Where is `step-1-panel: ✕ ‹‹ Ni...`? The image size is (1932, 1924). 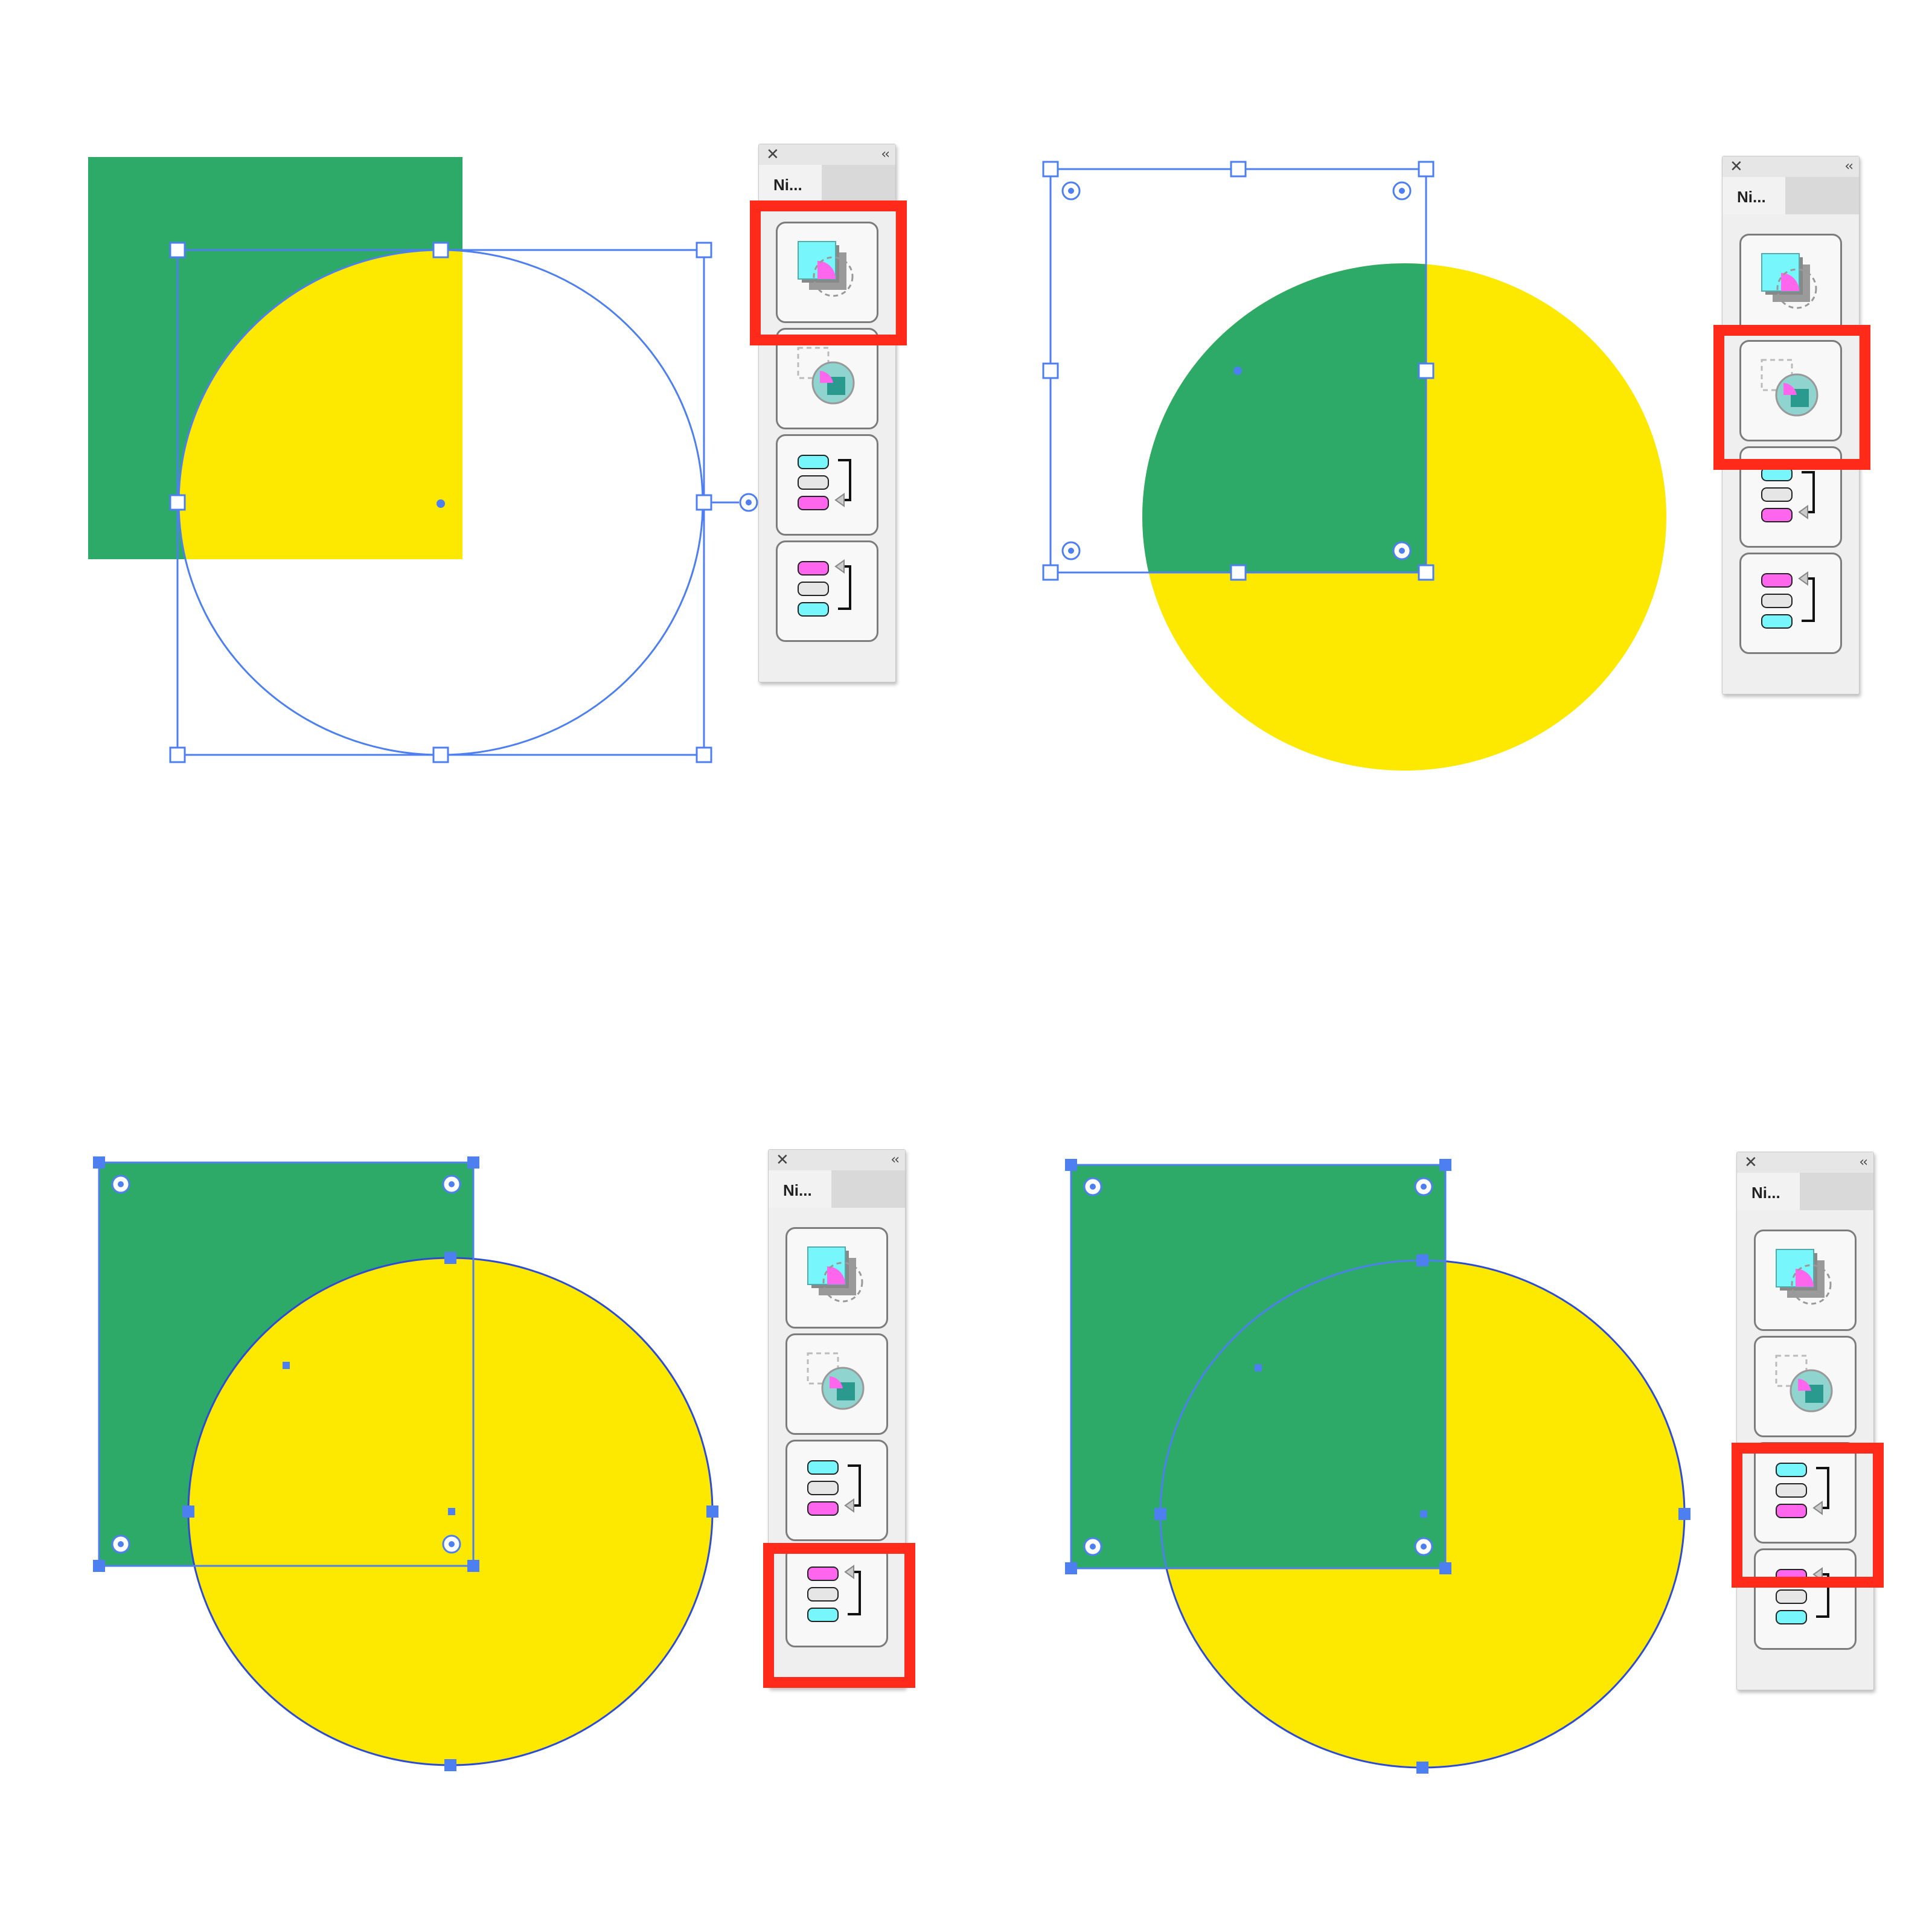
step-1-panel: ✕ ‹‹ Ni... is located at coordinates (827, 413).